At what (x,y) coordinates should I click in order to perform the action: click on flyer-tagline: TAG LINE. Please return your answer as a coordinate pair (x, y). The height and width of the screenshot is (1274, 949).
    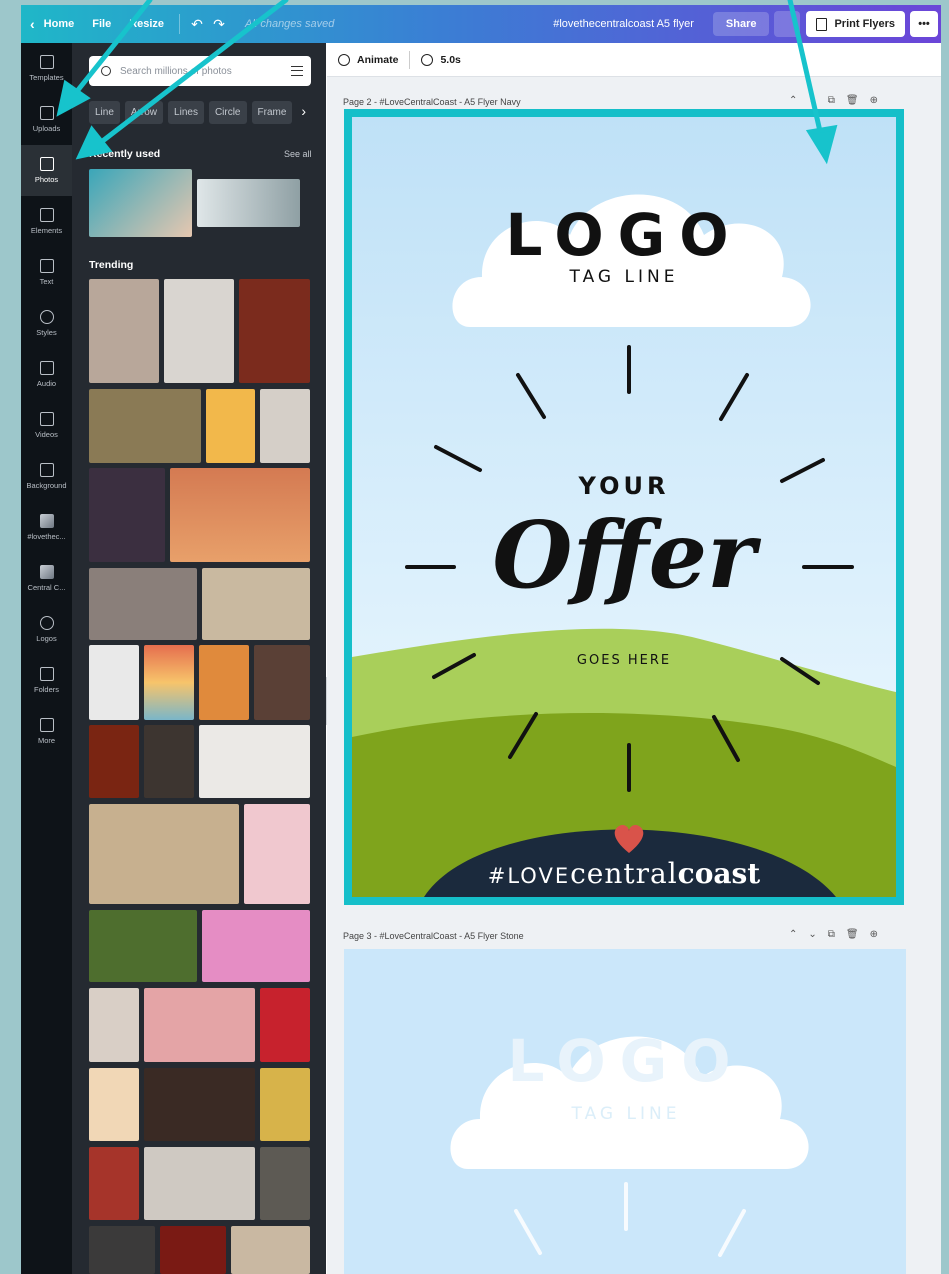
    Looking at the image, I should click on (624, 277).